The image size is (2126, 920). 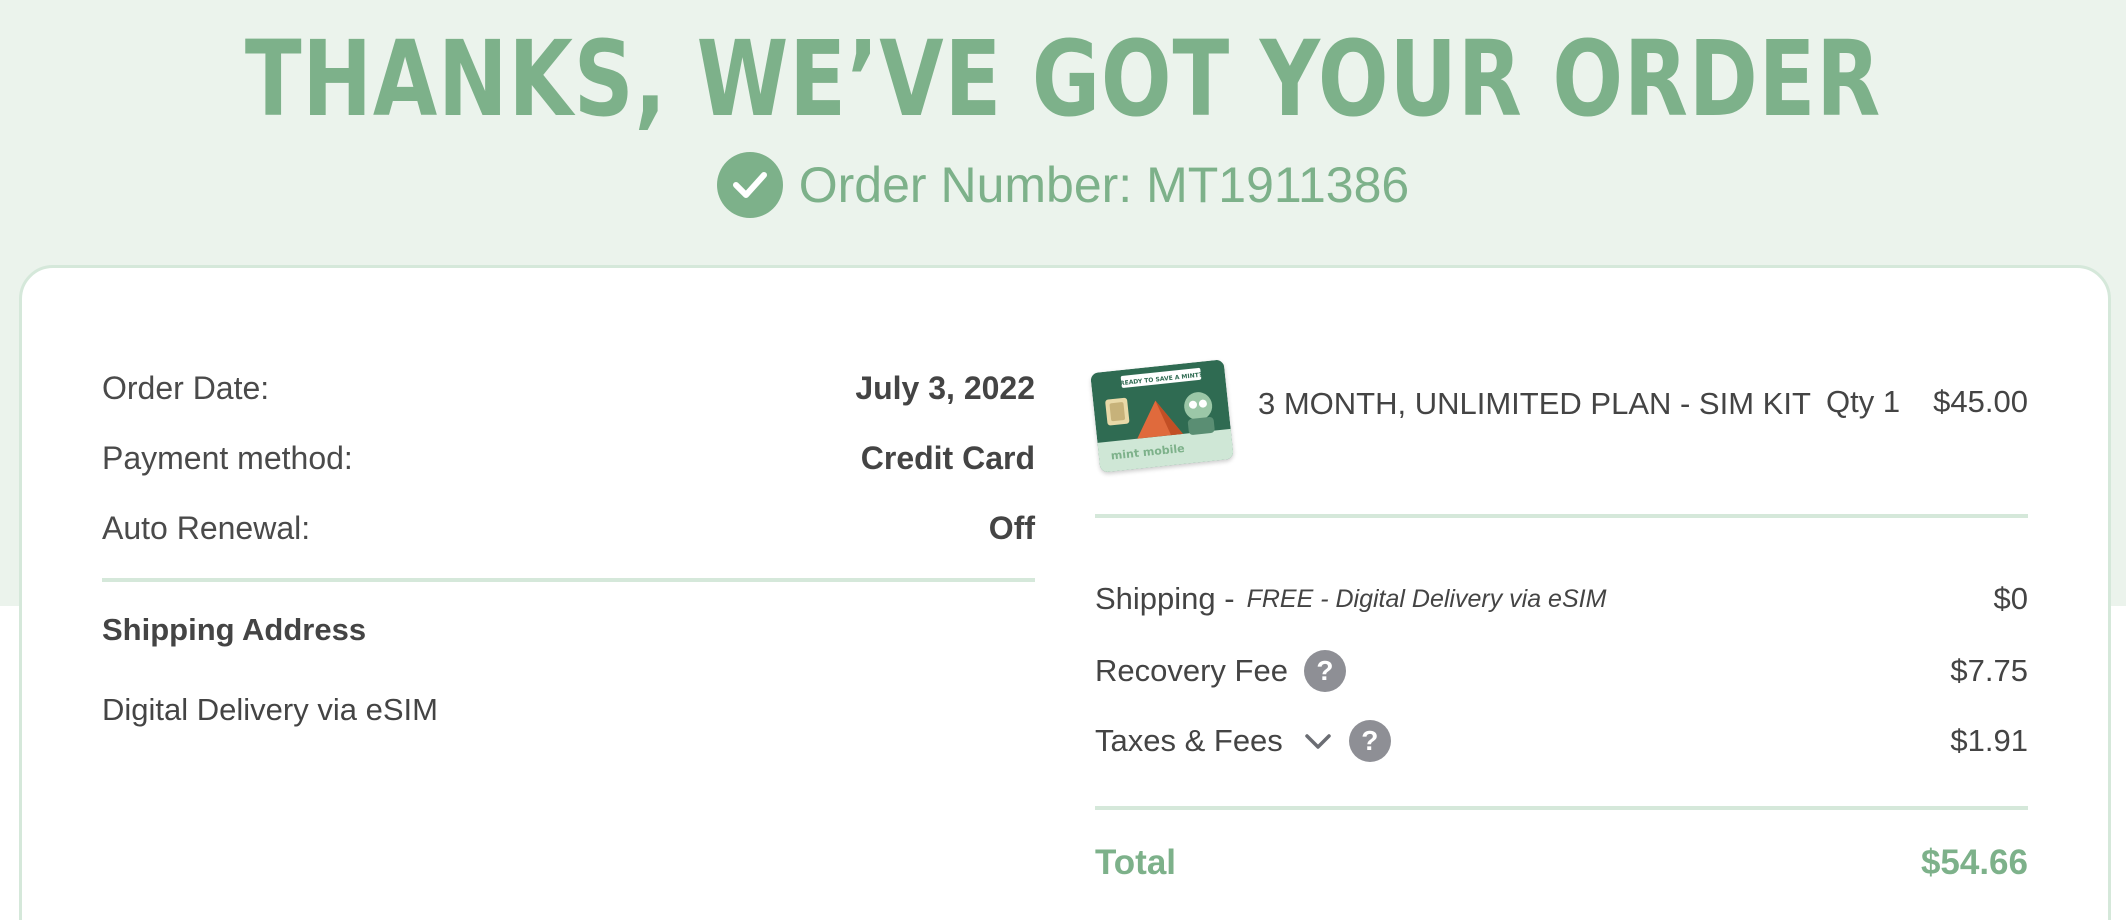 I want to click on payment-method-row: Payment method: Credit Card, so click(x=568, y=458).